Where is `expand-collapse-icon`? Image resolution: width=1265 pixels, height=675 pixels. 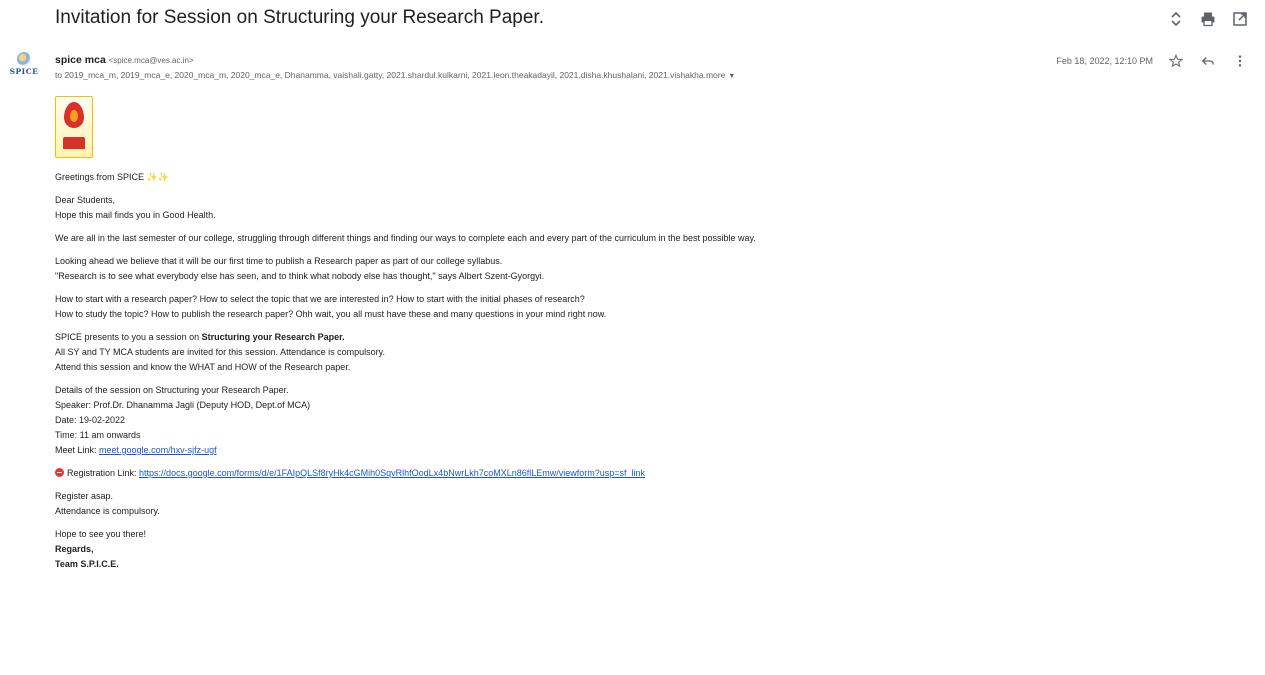
expand-collapse-icon is located at coordinates (1176, 19).